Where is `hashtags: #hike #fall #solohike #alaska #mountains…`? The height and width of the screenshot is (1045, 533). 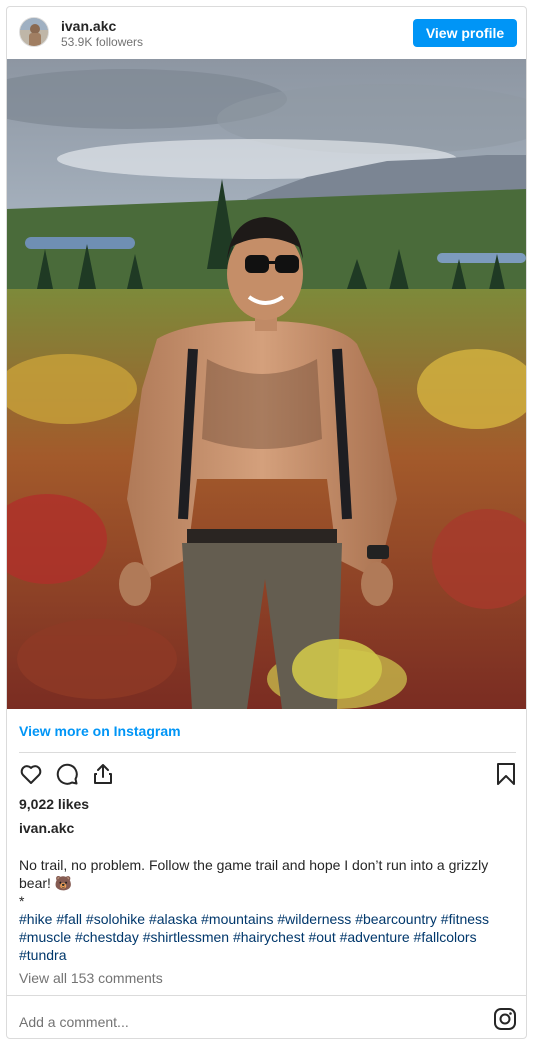 hashtags: #hike #fall #solohike #alaska #mountains… is located at coordinates (269, 937).